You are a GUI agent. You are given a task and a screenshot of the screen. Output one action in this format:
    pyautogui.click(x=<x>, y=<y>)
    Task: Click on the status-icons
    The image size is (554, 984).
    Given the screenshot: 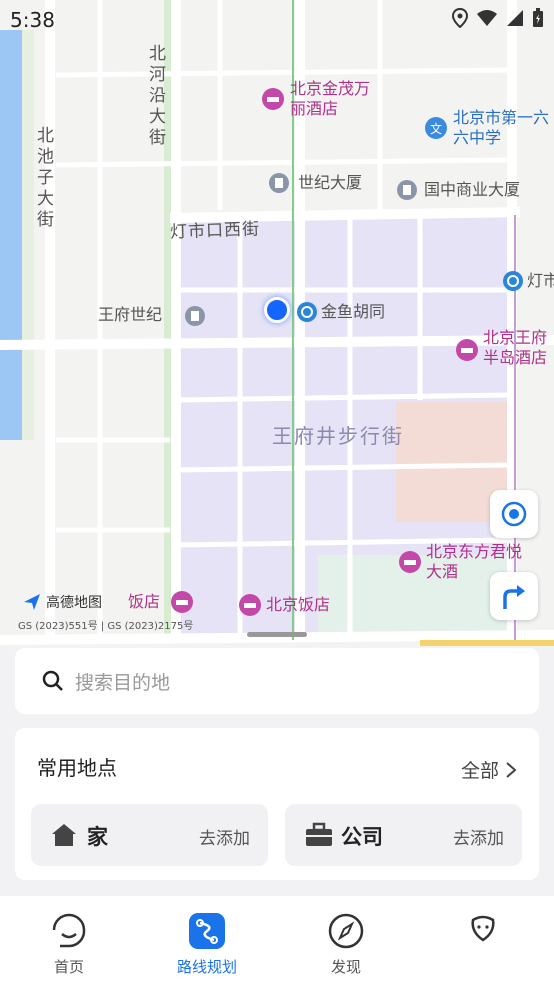 What is the action you would take?
    pyautogui.click(x=498, y=18)
    